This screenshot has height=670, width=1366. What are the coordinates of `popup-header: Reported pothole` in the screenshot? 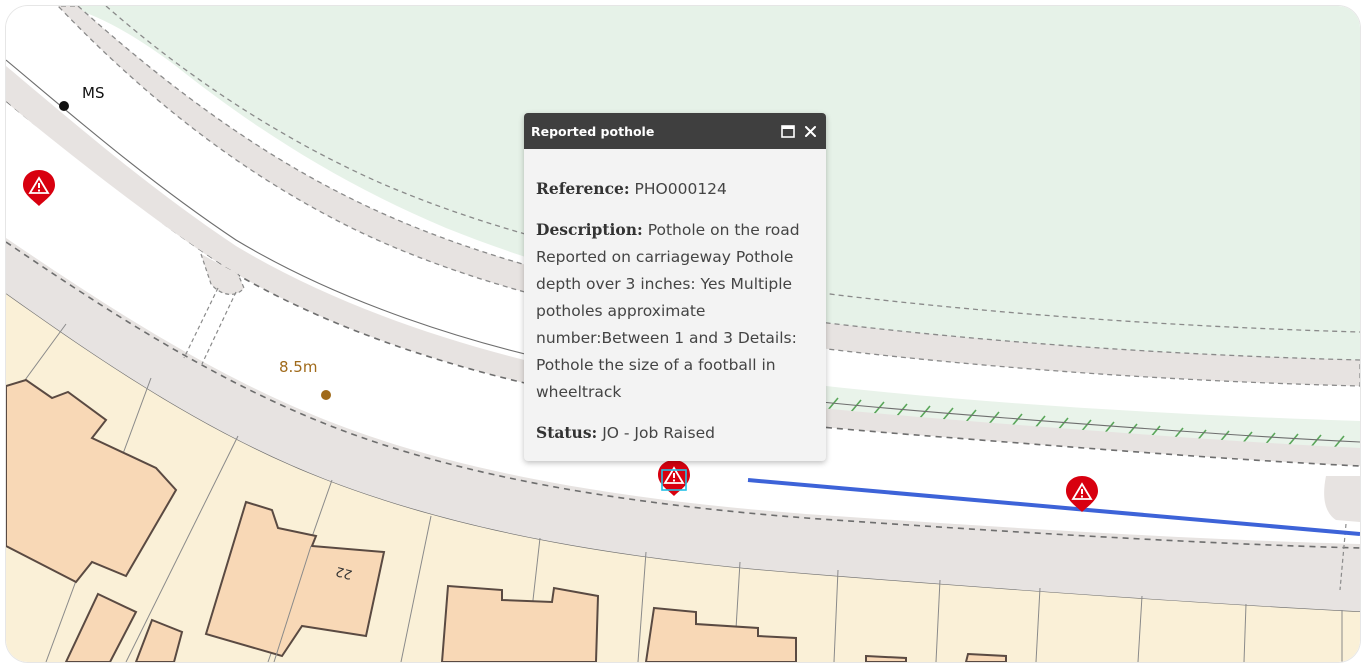 It's located at (675, 131).